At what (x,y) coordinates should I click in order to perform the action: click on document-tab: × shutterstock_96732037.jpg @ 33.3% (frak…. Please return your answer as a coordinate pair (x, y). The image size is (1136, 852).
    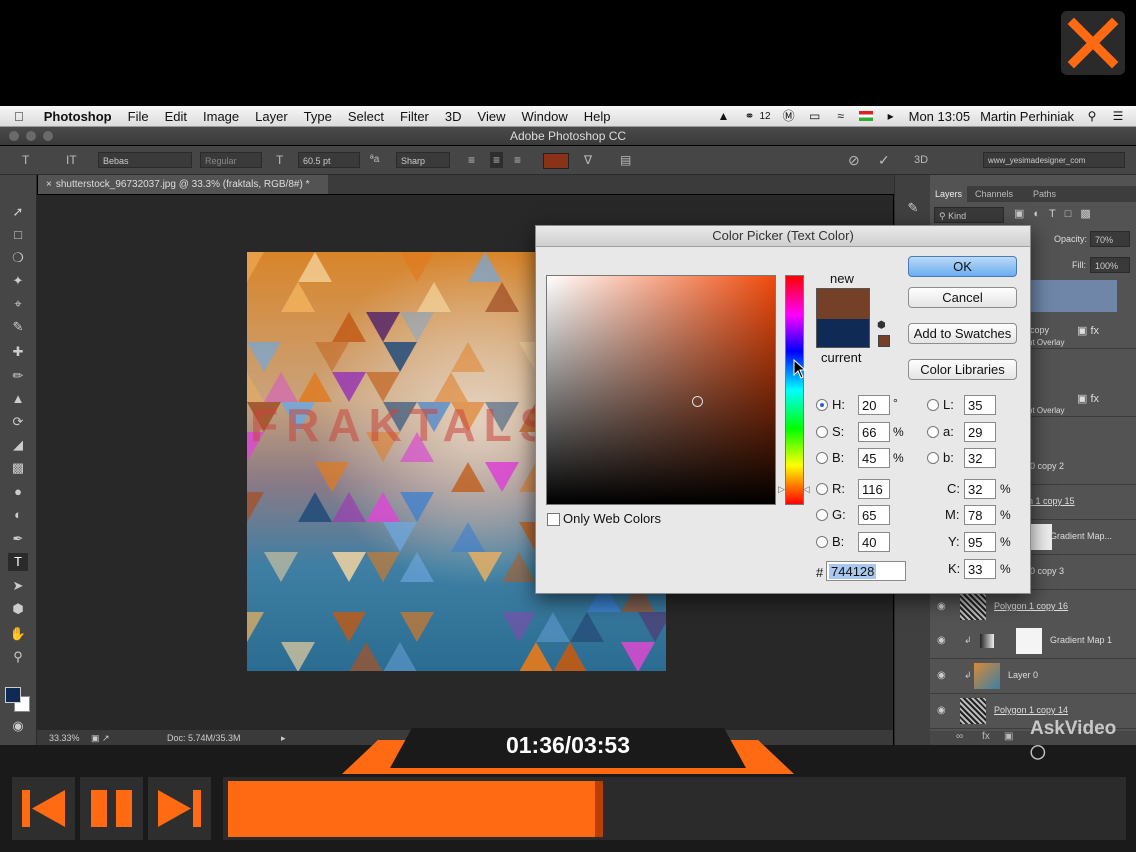
    Looking at the image, I should click on (183, 184).